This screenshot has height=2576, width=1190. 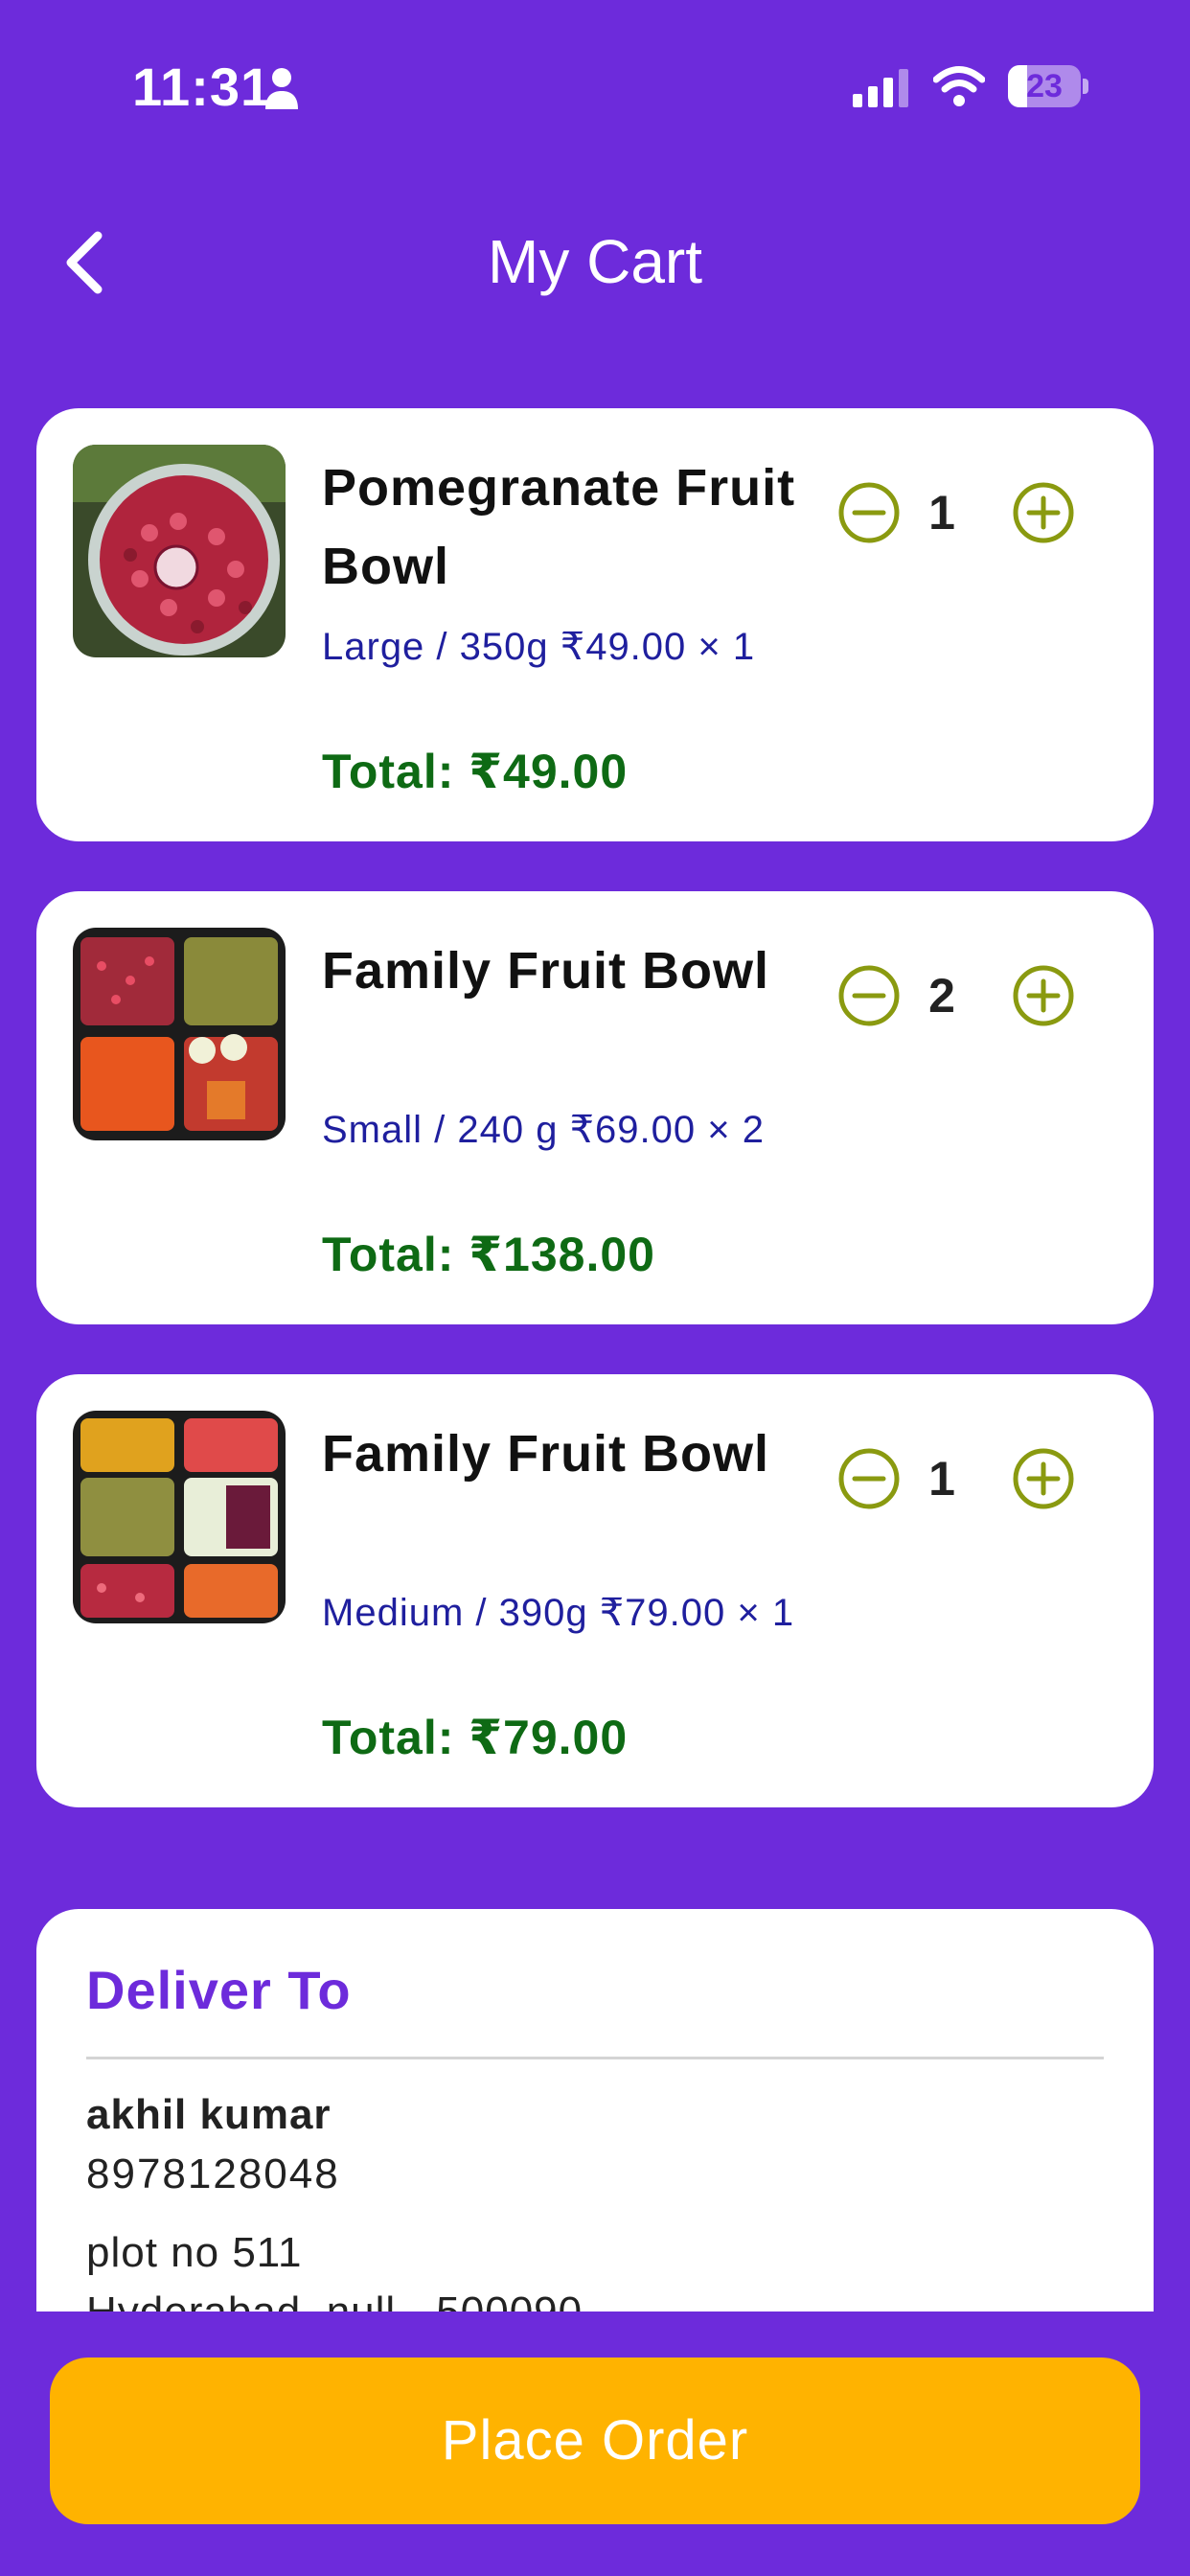 I want to click on person-icon, so click(x=281, y=88).